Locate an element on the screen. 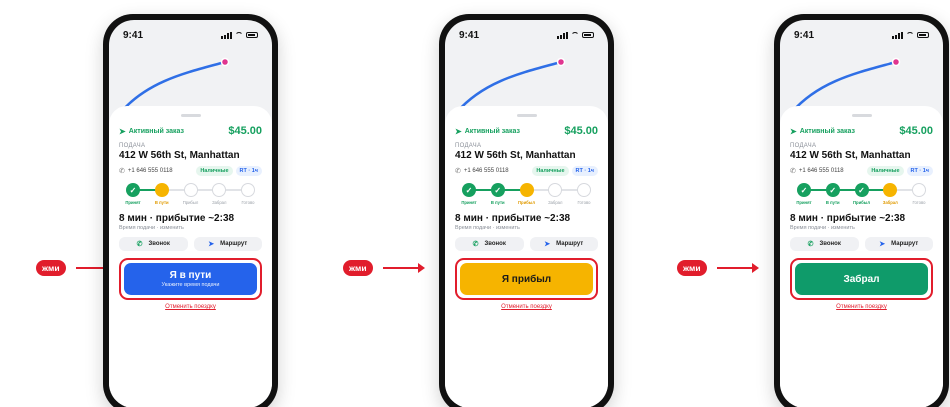  press-hint-2: жми is located at coordinates (384, 268).